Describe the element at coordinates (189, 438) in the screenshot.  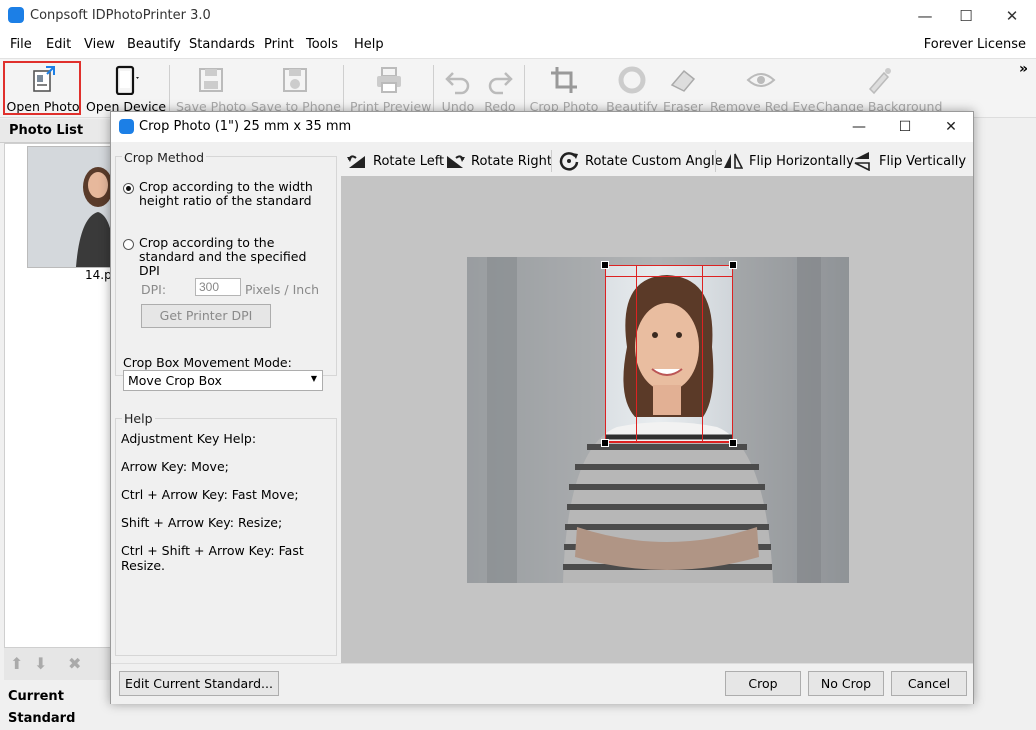
I see `help-line: Adjustment Key Help:` at that location.